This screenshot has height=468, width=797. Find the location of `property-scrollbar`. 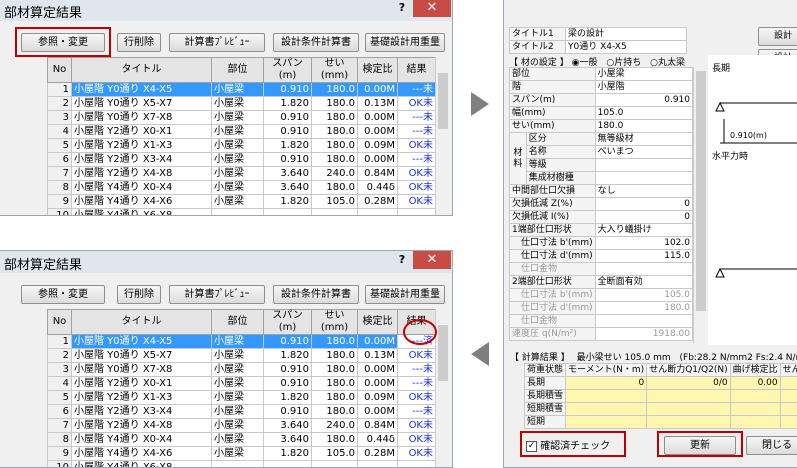

property-scrollbar is located at coordinates (700, 205).